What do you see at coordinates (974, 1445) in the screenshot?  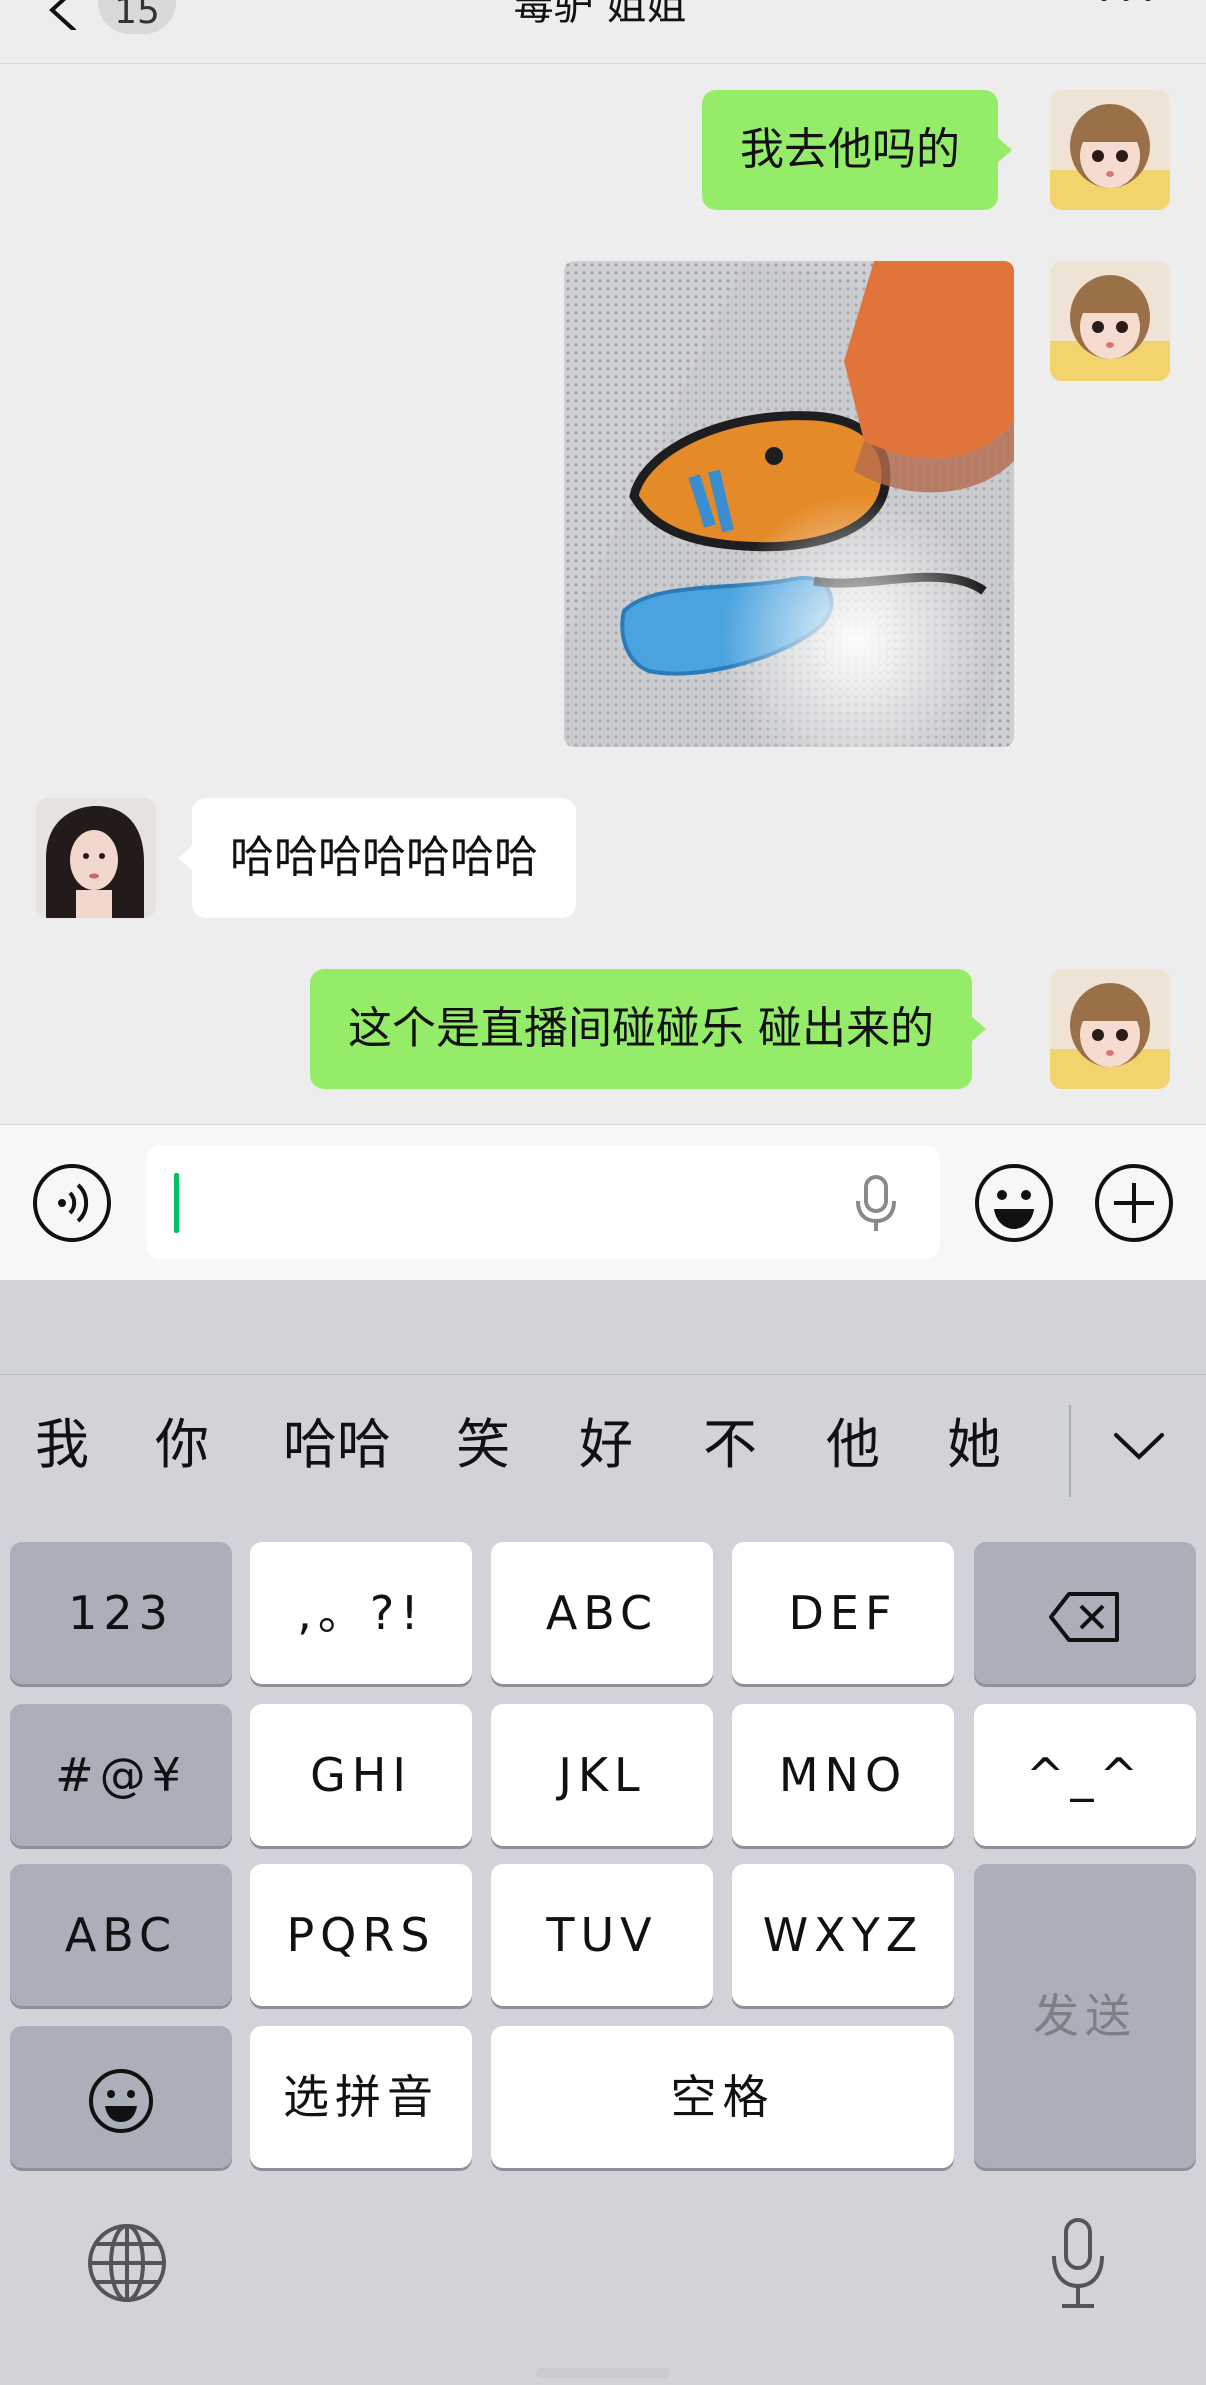 I see `candidate-word: 她` at bounding box center [974, 1445].